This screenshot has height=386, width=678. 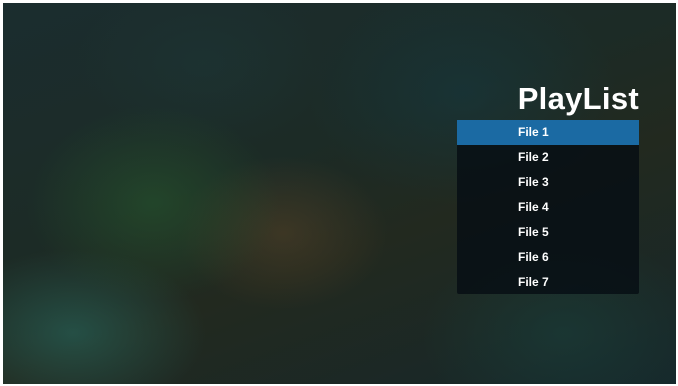 What do you see at coordinates (578, 98) in the screenshot?
I see `playlist-title: PlayList` at bounding box center [578, 98].